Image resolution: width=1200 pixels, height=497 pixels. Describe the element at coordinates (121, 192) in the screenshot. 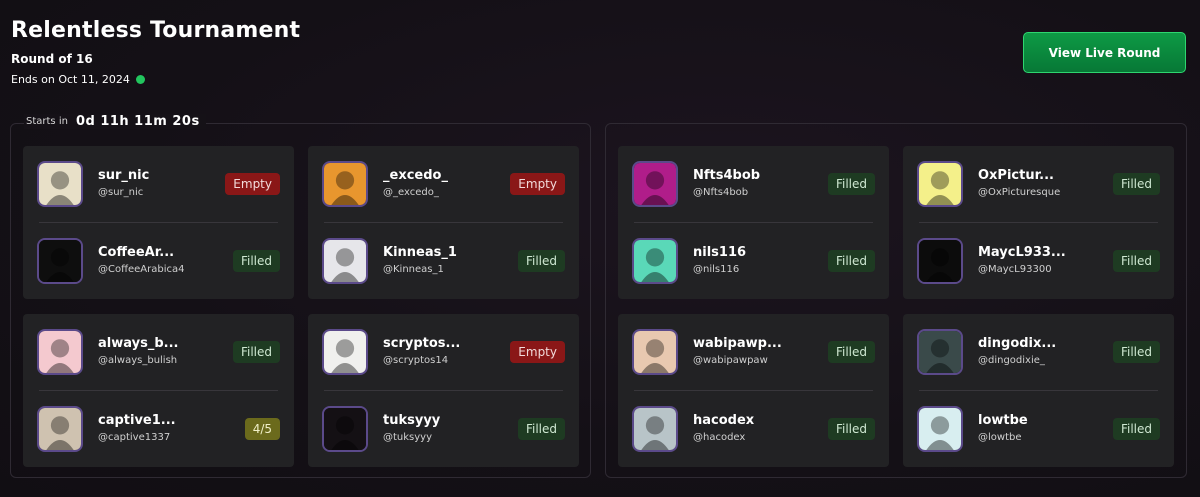

I see `player-handle: @sur_nic` at that location.